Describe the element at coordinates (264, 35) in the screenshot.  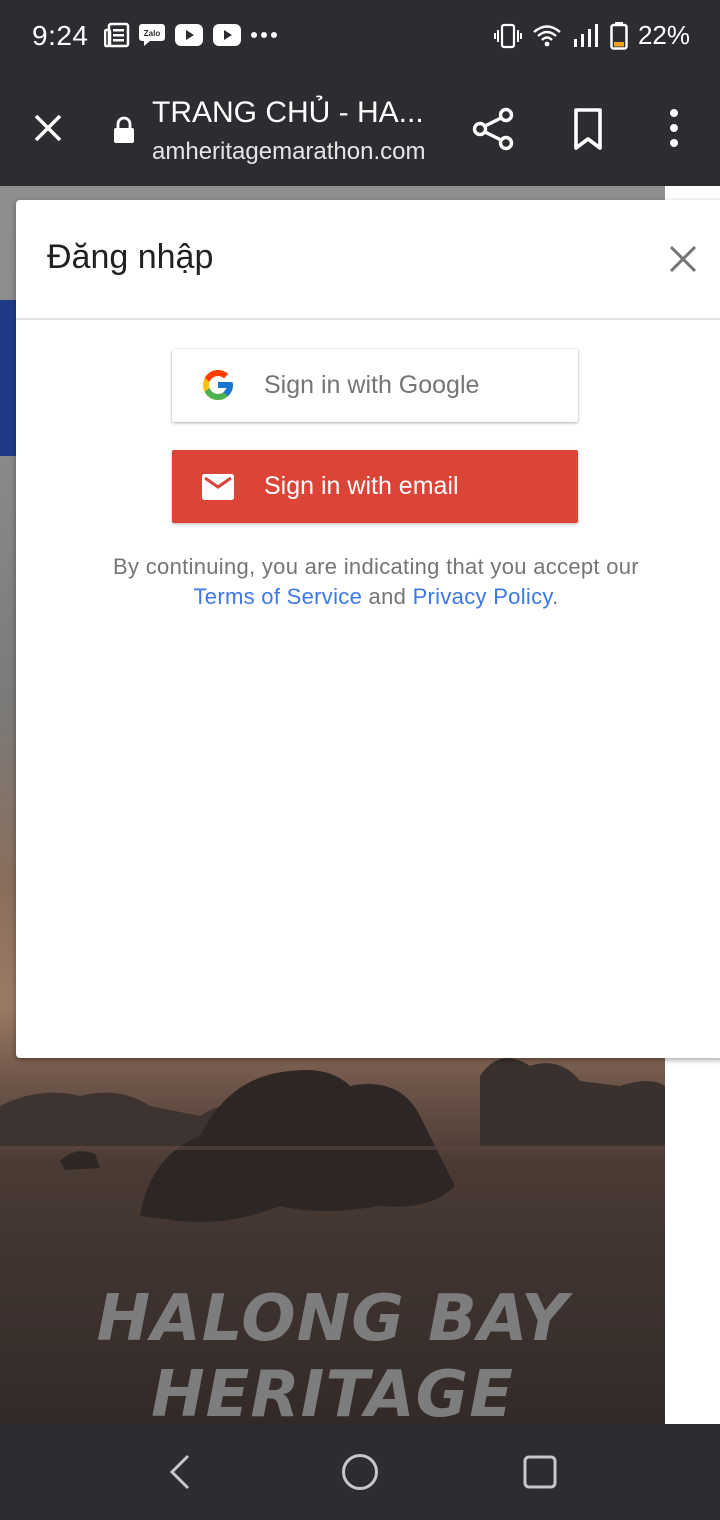
I see `more-dots-icon` at that location.